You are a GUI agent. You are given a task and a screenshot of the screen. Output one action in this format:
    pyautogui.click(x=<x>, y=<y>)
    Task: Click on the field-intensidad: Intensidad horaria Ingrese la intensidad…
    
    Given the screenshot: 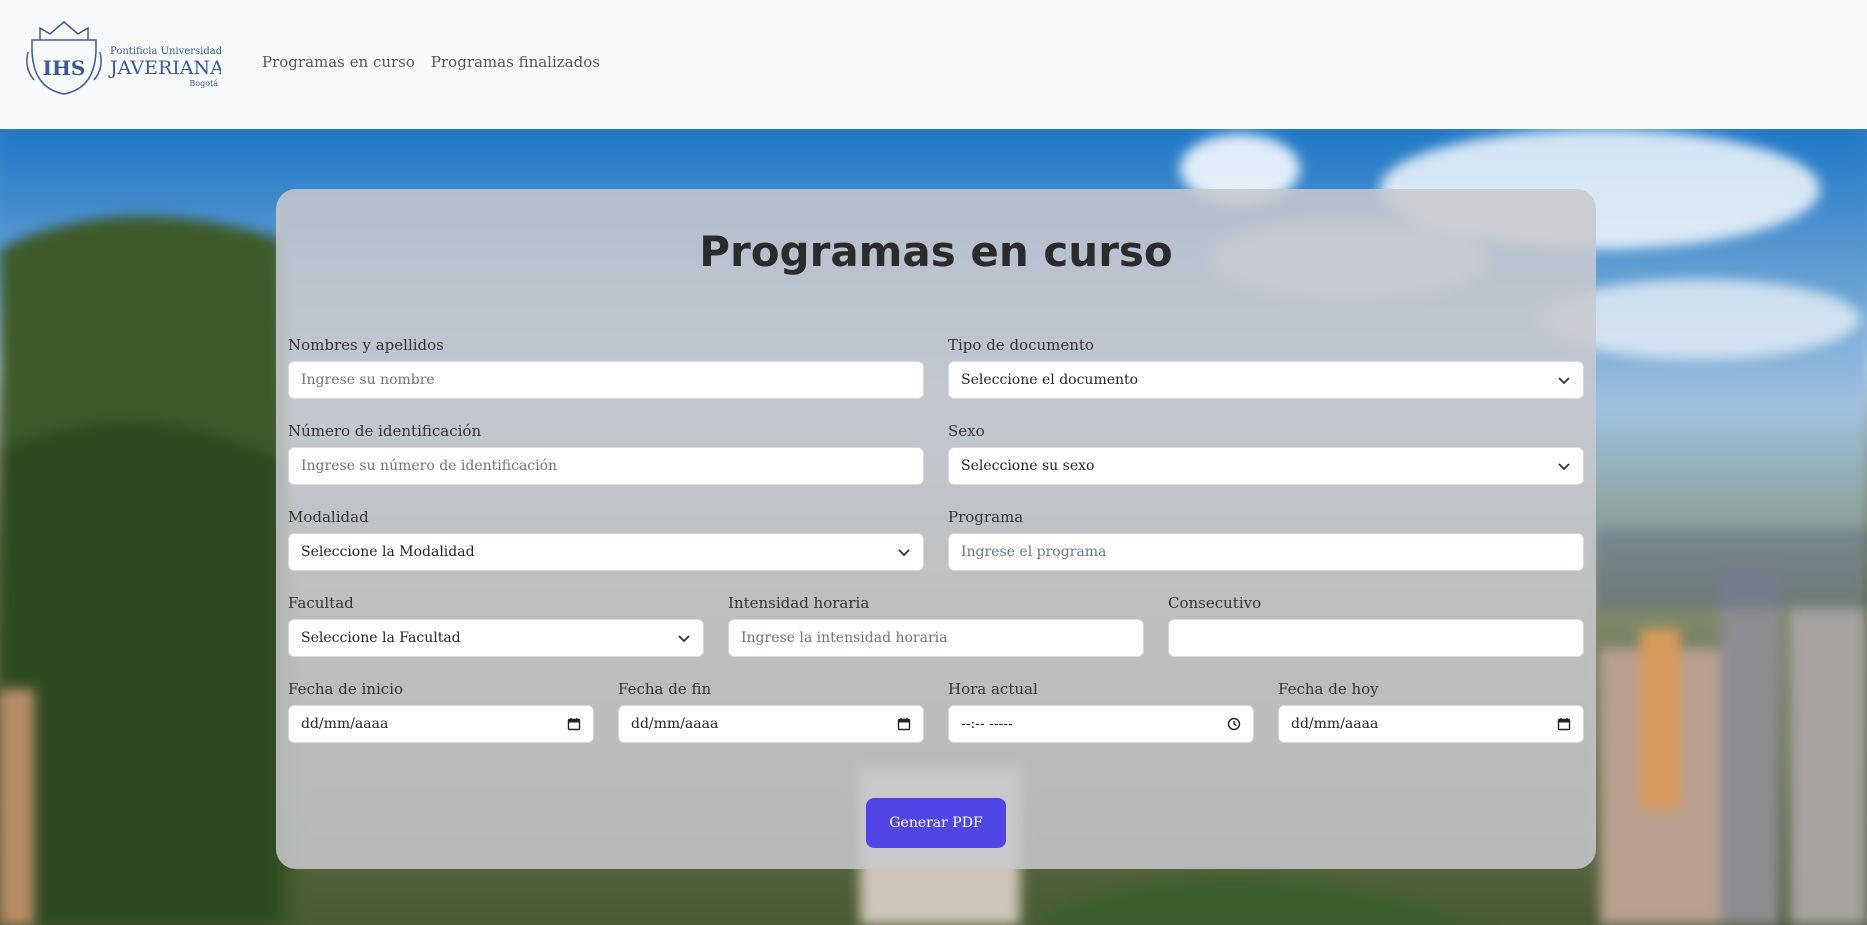 What is the action you would take?
    pyautogui.click(x=936, y=625)
    